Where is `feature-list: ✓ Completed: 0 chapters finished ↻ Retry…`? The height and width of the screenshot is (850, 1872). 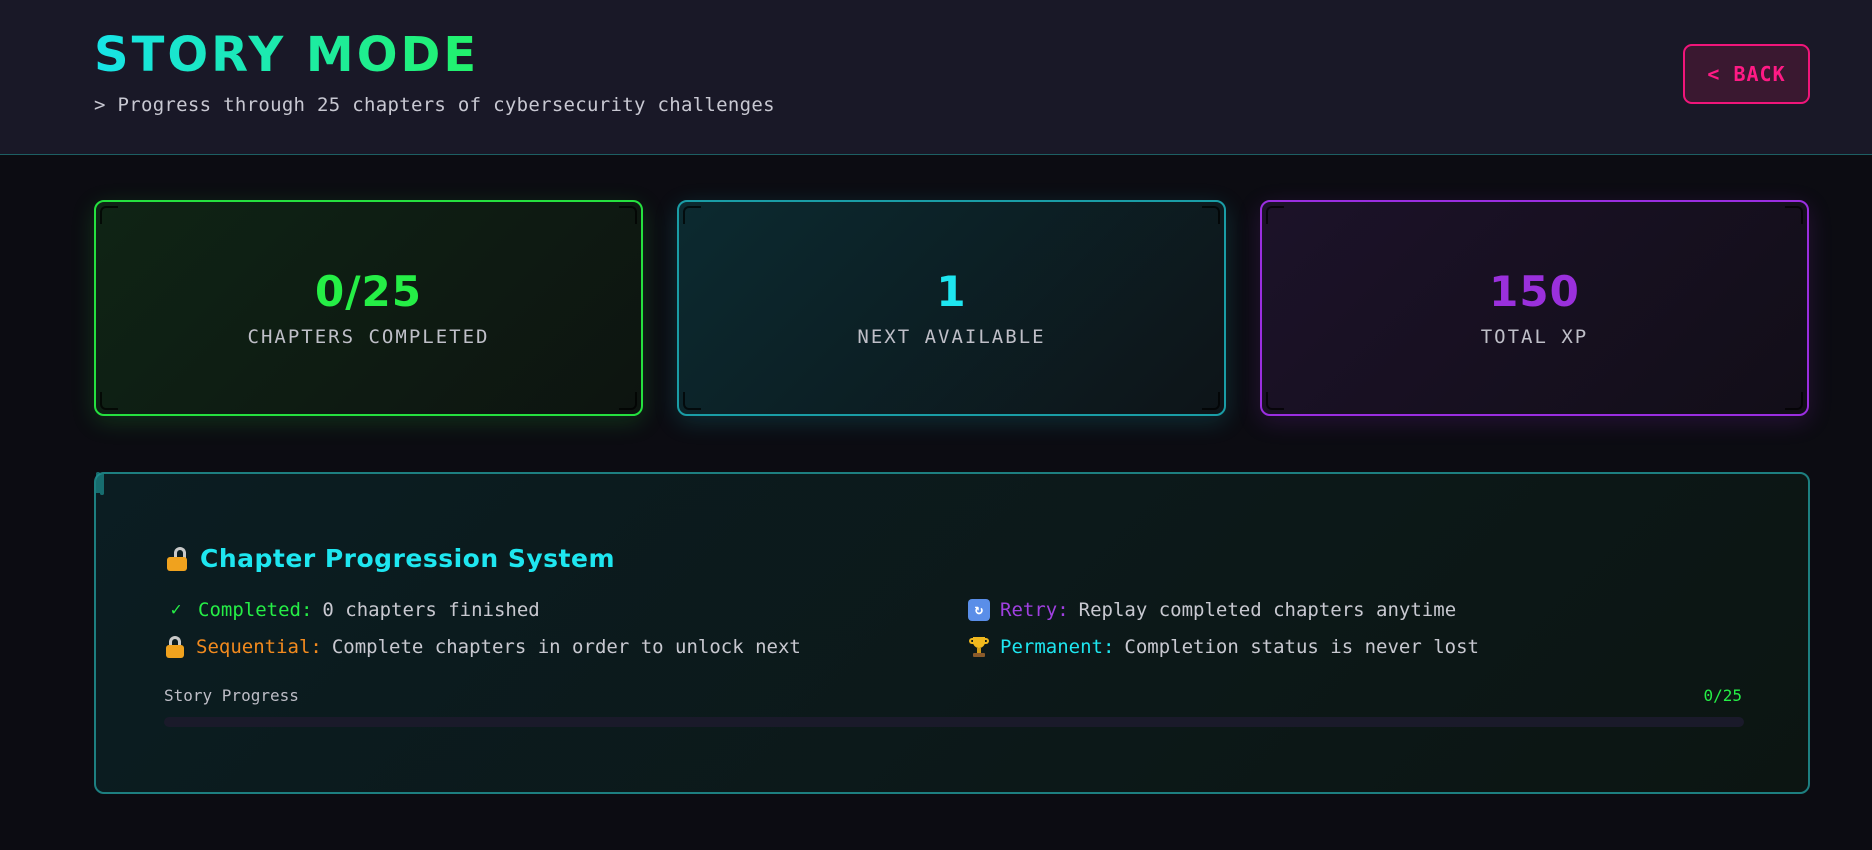 feature-list: ✓ Completed: 0 chapters finished ↻ Retry… is located at coordinates (954, 628).